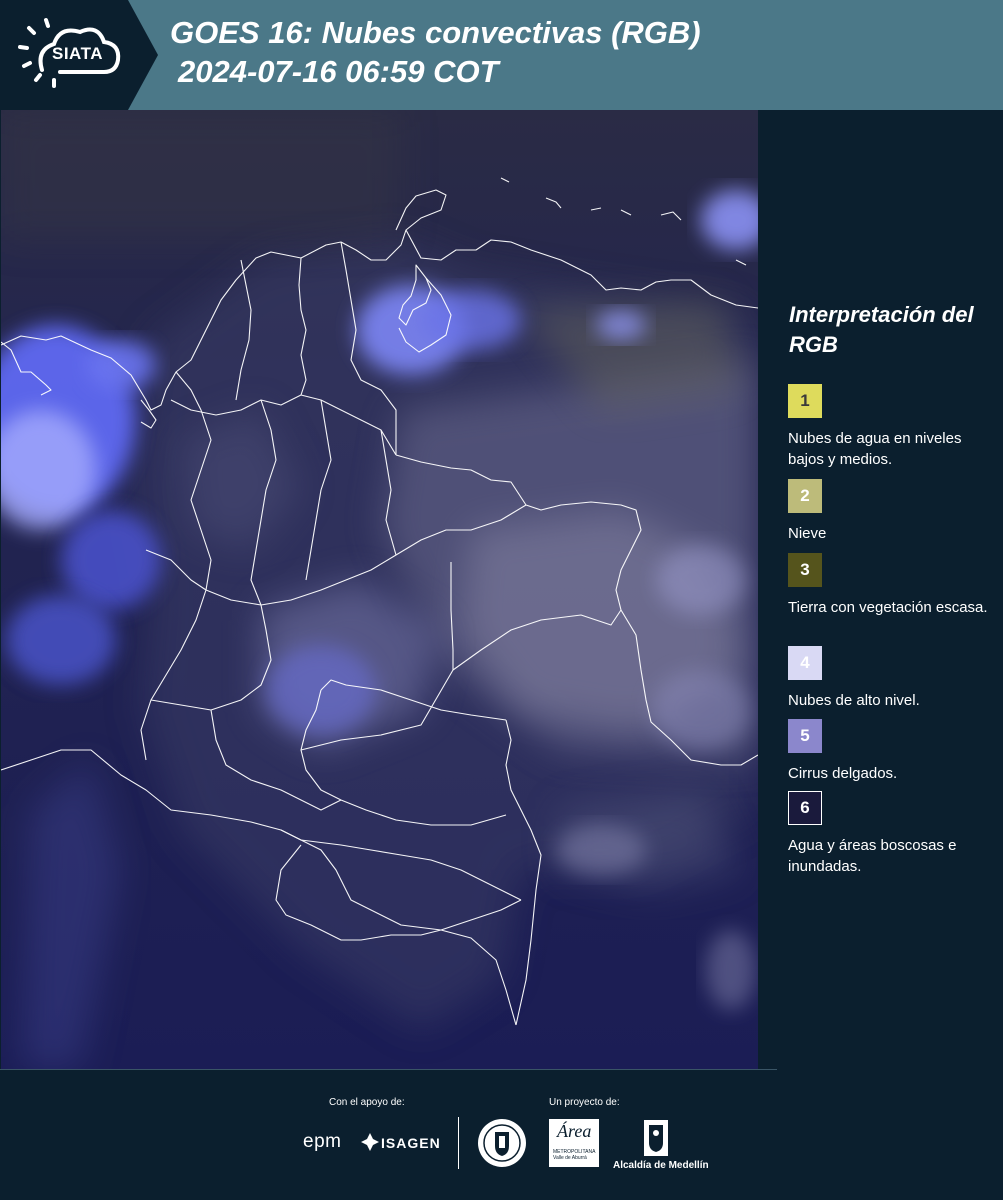 The height and width of the screenshot is (1200, 1003). I want to click on legend-item-thin-cirrus: 5 Cirrus delgados., so click(893, 751).